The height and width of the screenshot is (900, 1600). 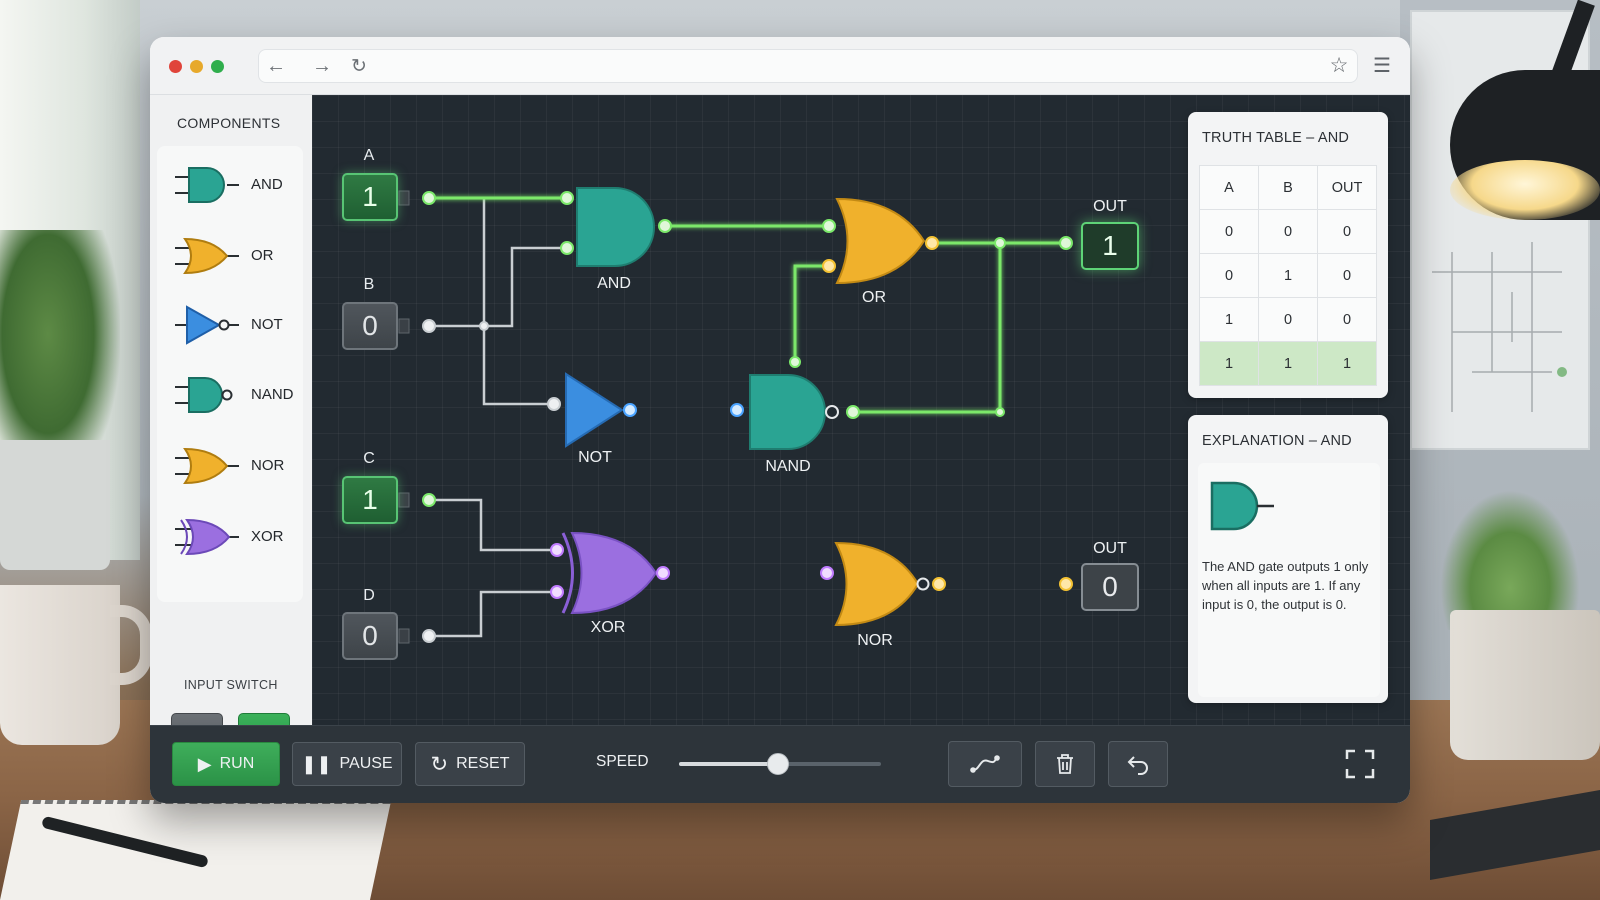 I want to click on minimize-window-button, so click(x=196, y=66).